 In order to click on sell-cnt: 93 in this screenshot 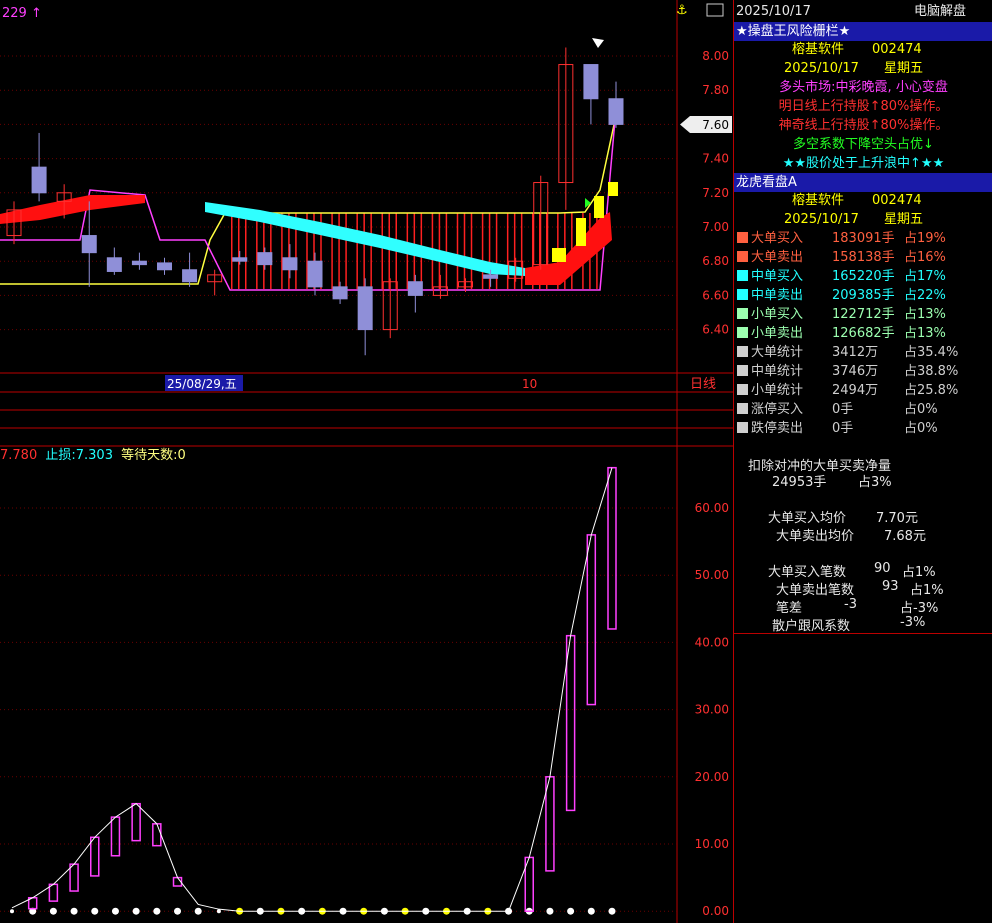, I will do `click(890, 586)`.